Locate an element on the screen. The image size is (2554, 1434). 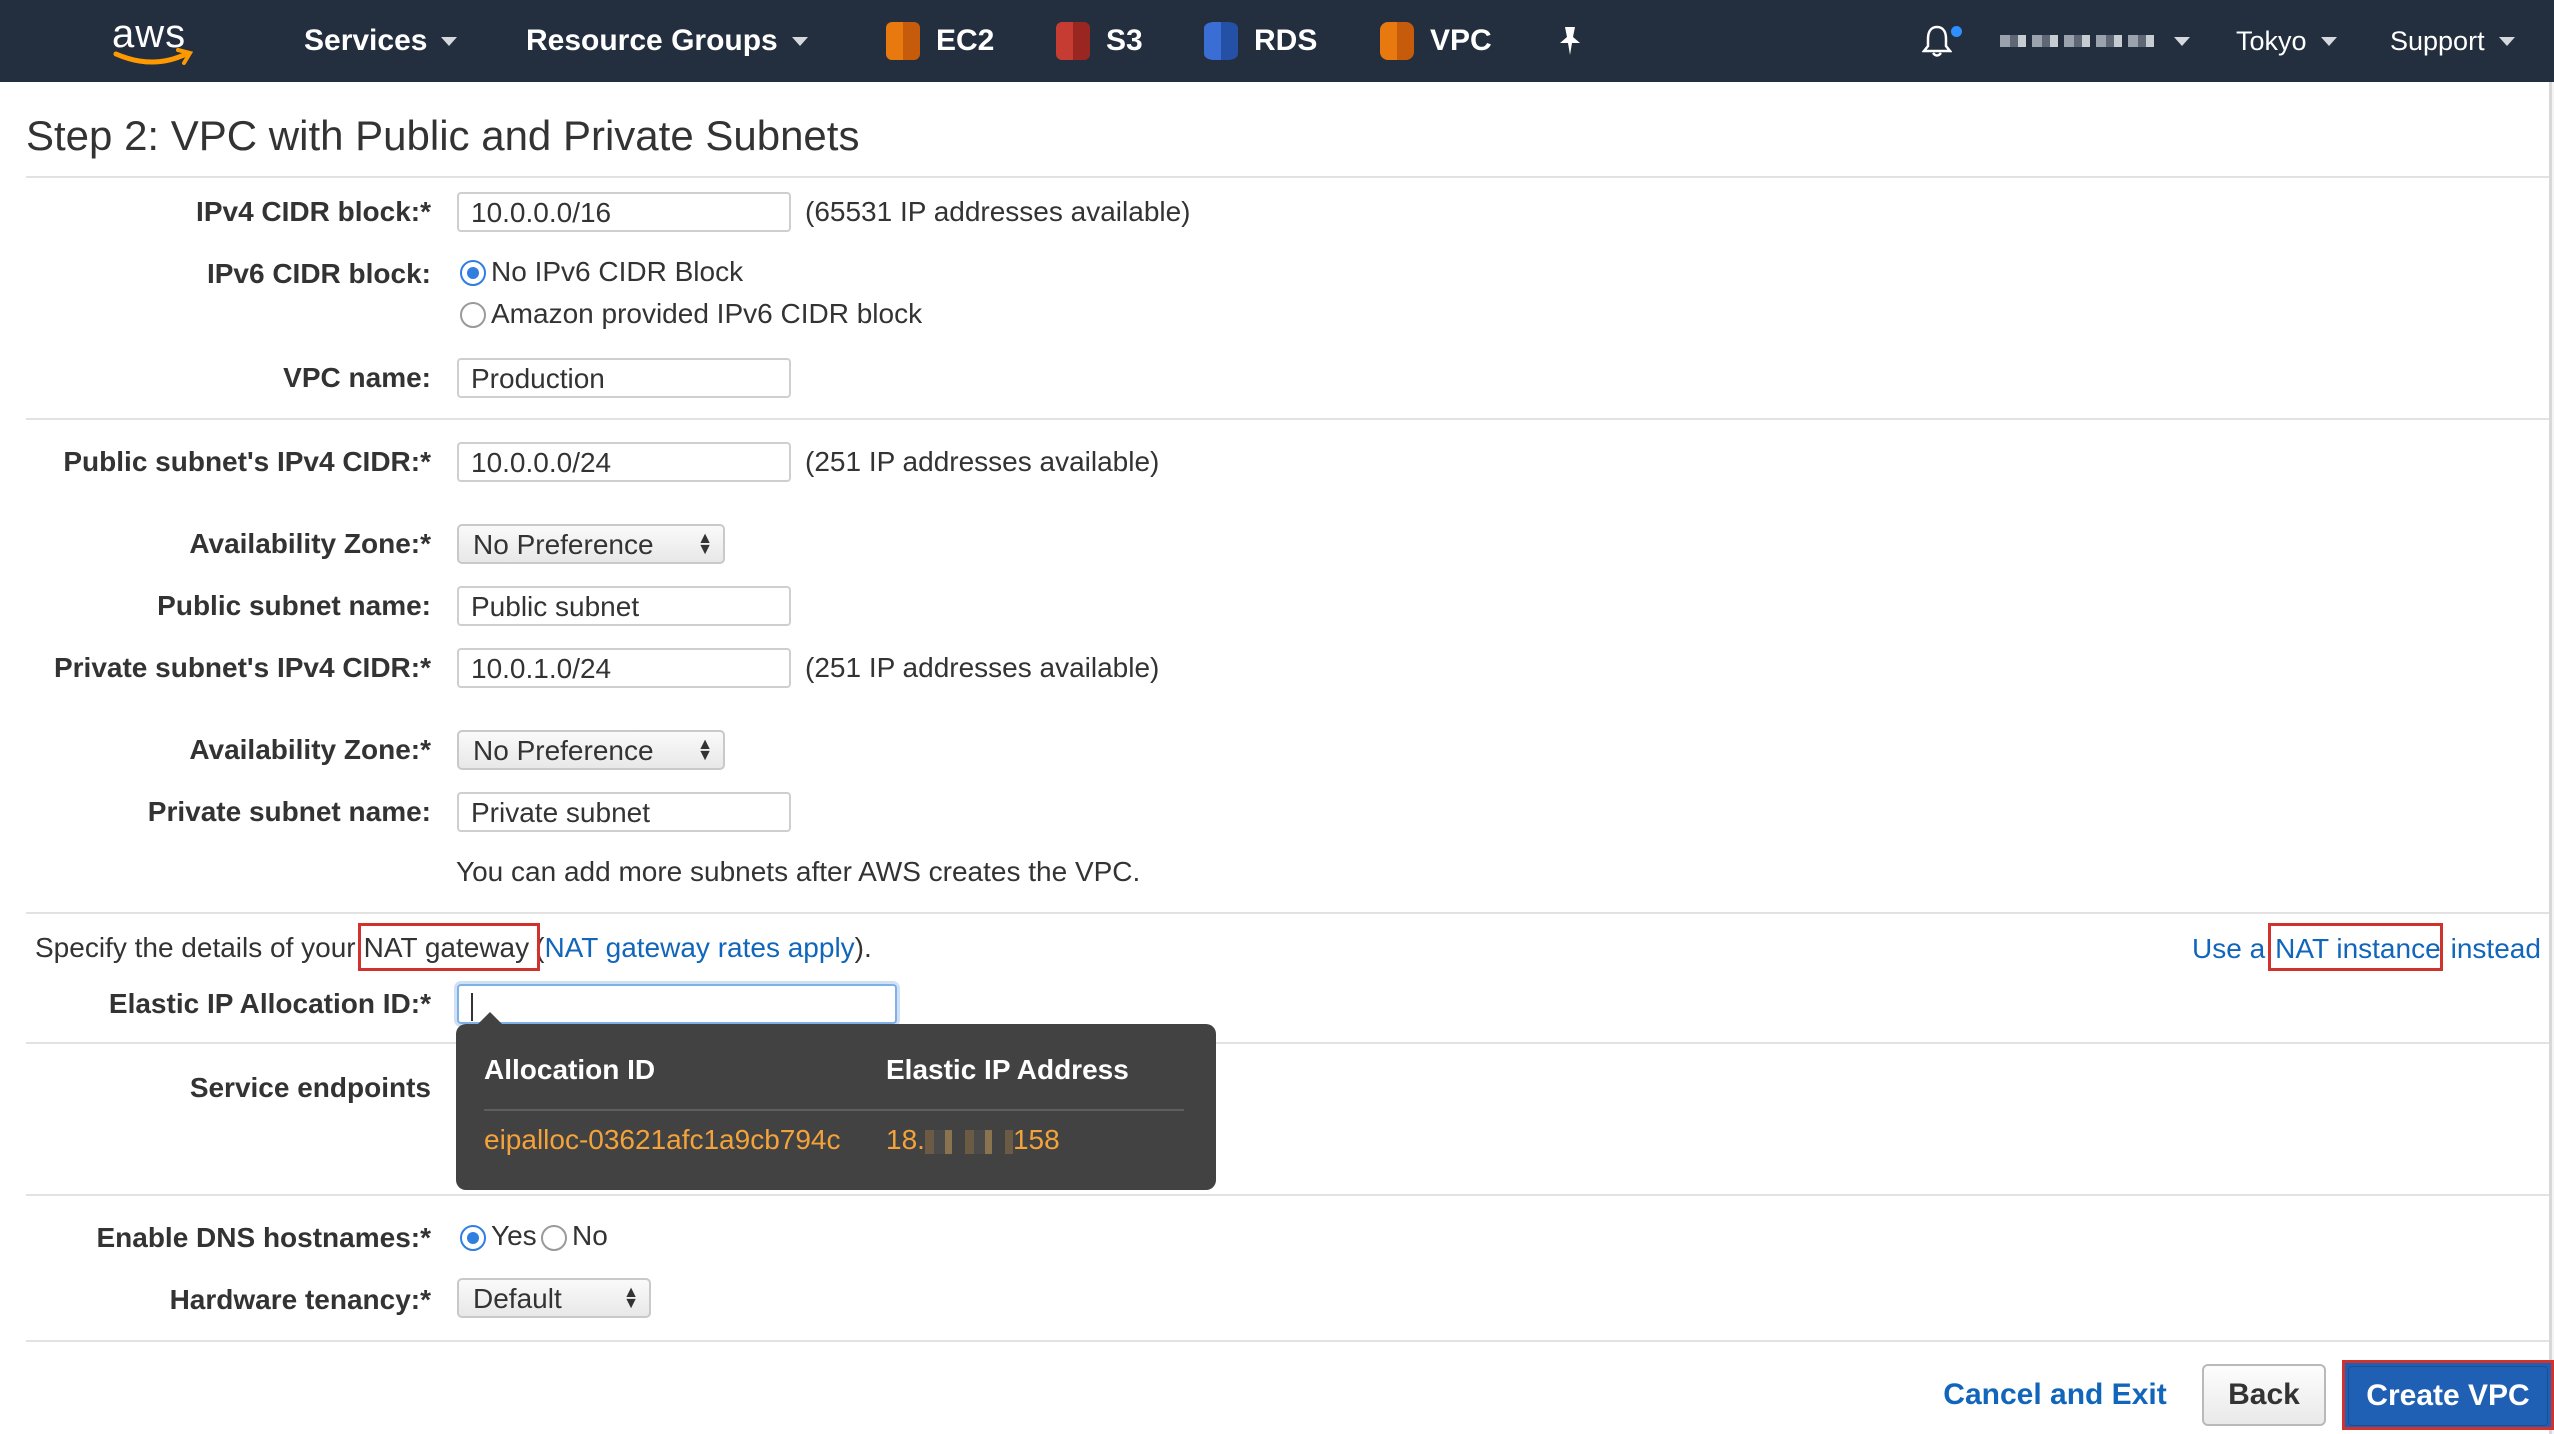
pin-icon is located at coordinates (1570, 41).